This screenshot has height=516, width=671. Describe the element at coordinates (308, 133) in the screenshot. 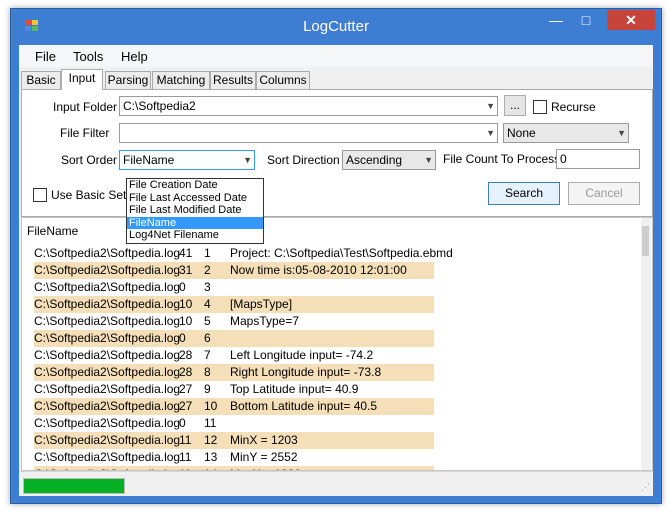

I see `file-filter-combo: ▼` at that location.